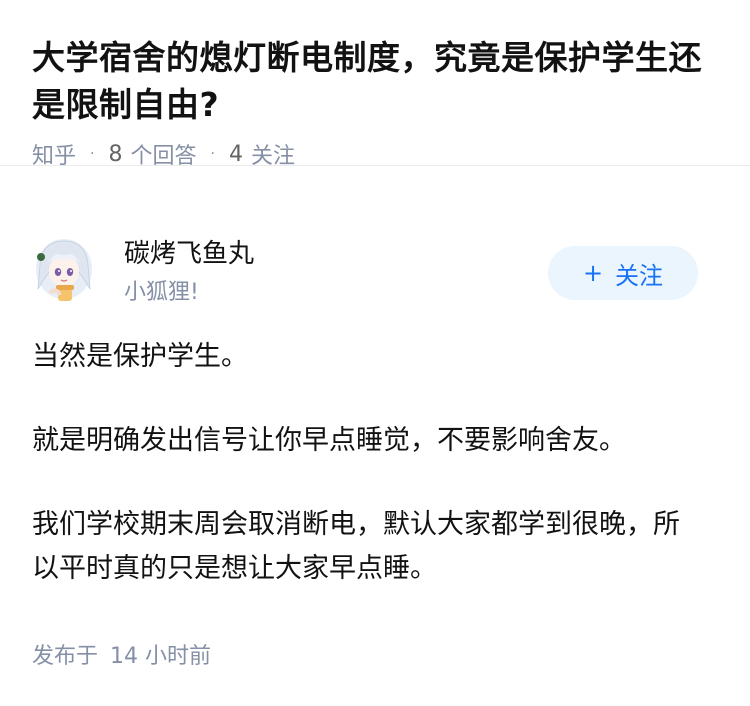  What do you see at coordinates (593, 273) in the screenshot?
I see `plus-icon: +` at bounding box center [593, 273].